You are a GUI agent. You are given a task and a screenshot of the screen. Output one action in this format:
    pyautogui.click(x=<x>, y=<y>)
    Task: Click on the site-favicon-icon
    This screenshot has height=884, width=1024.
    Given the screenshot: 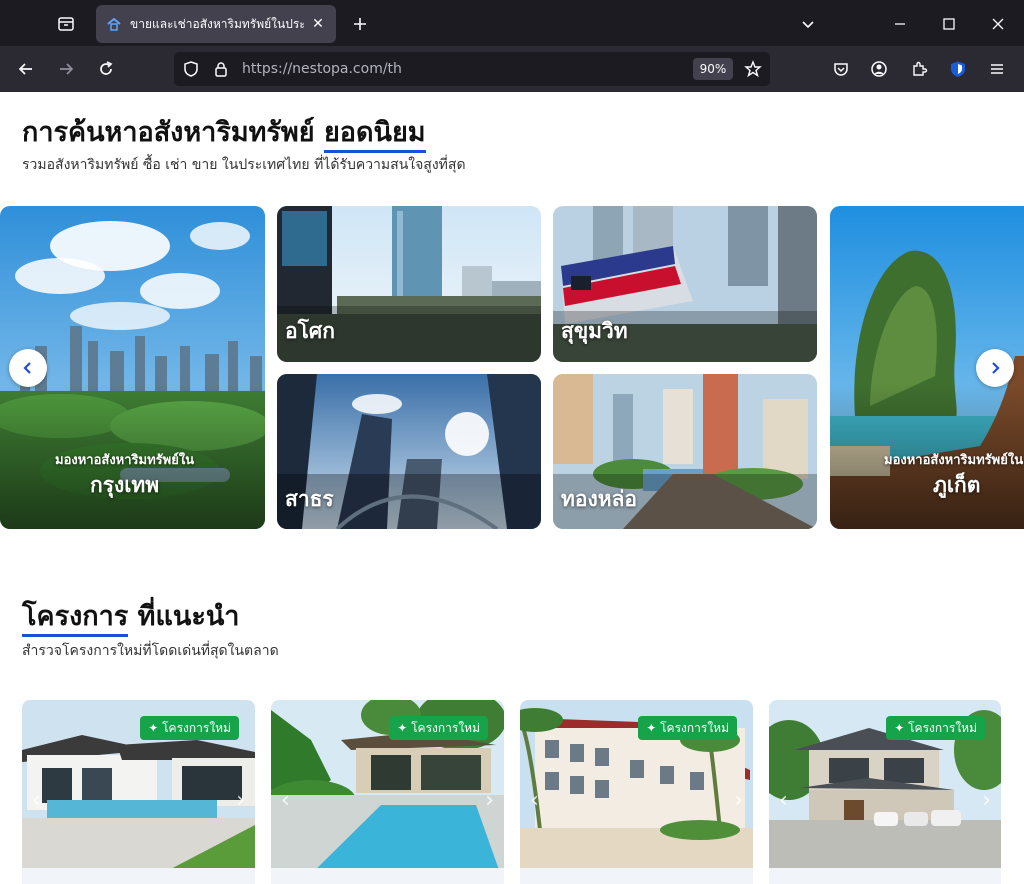 What is the action you would take?
    pyautogui.click(x=114, y=24)
    